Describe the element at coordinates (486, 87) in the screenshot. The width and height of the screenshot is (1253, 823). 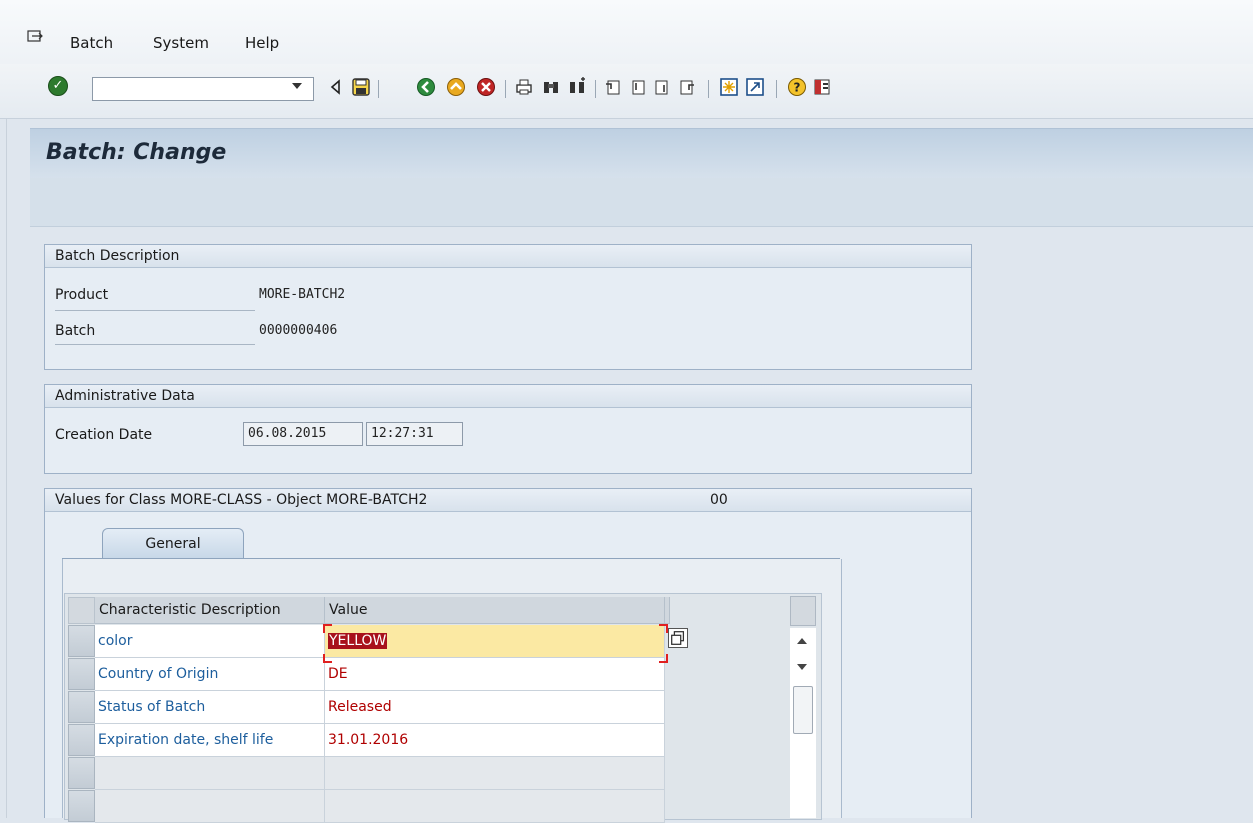
I see `cancel-icon` at that location.